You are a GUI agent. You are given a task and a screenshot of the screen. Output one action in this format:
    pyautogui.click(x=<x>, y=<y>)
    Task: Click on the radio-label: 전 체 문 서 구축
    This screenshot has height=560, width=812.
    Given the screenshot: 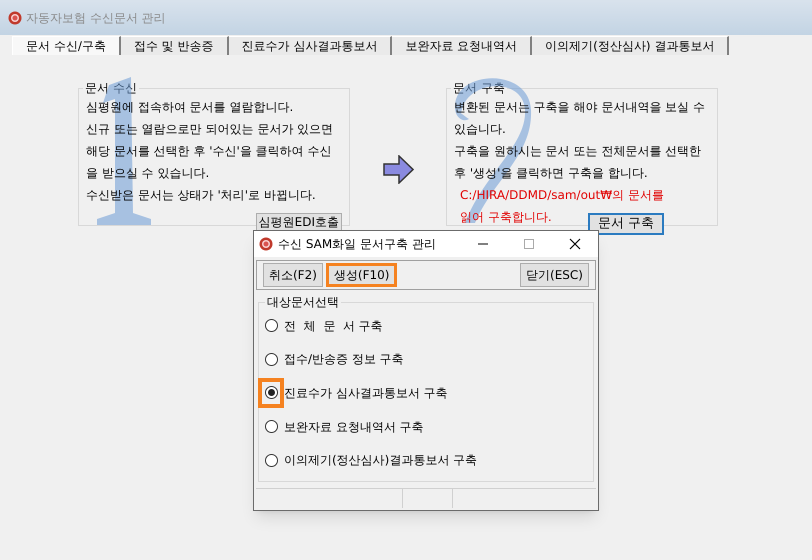 What is the action you would take?
    pyautogui.click(x=333, y=326)
    